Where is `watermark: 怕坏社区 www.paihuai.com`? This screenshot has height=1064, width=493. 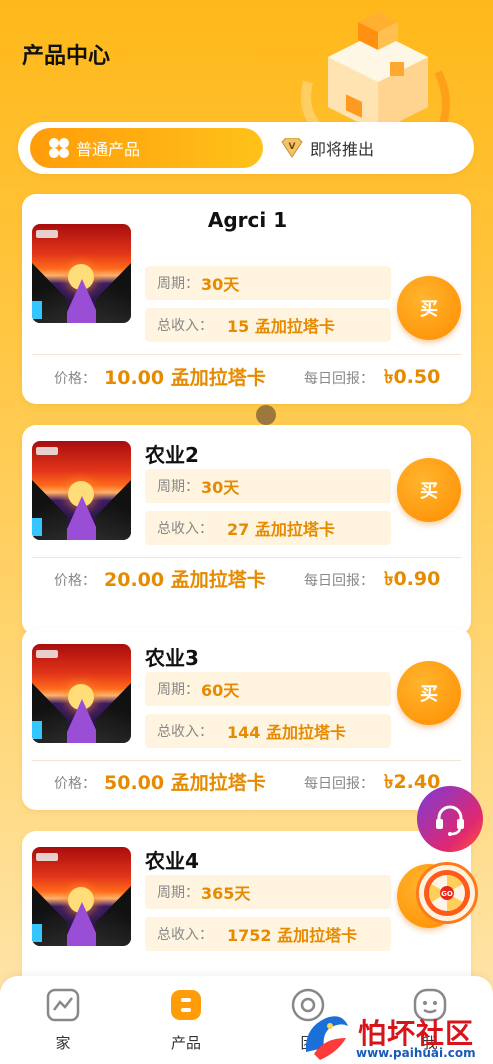 watermark: 怕坏社区 www.paihuai.com is located at coordinates (395, 1036).